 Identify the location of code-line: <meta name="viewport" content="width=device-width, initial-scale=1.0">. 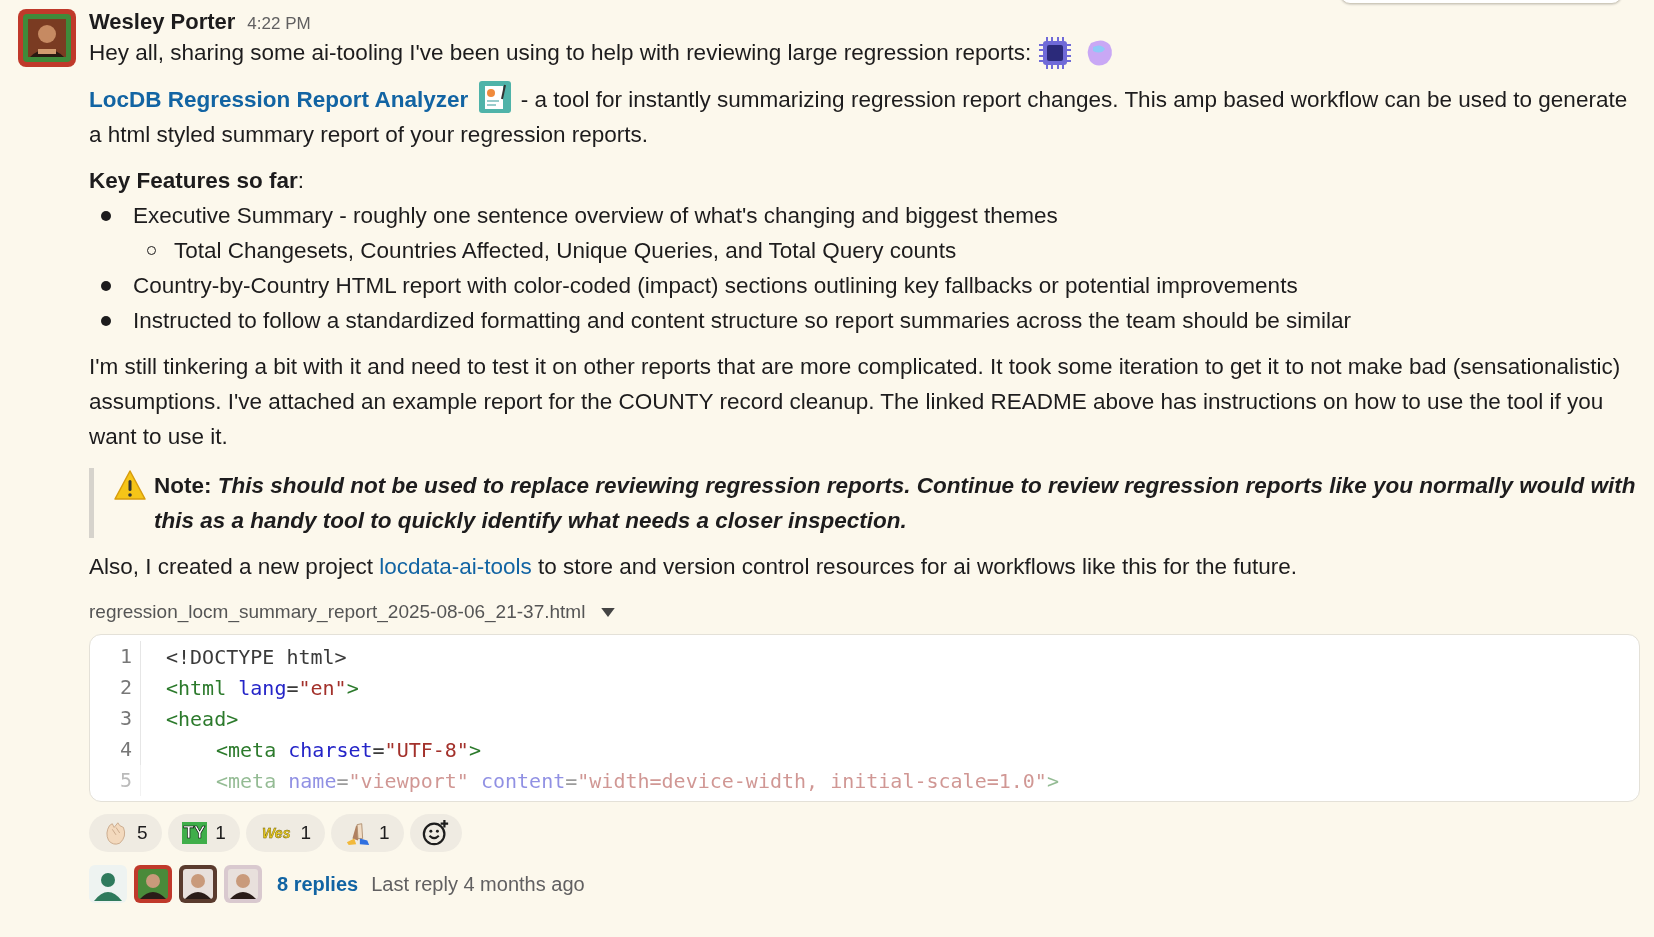
(637, 780).